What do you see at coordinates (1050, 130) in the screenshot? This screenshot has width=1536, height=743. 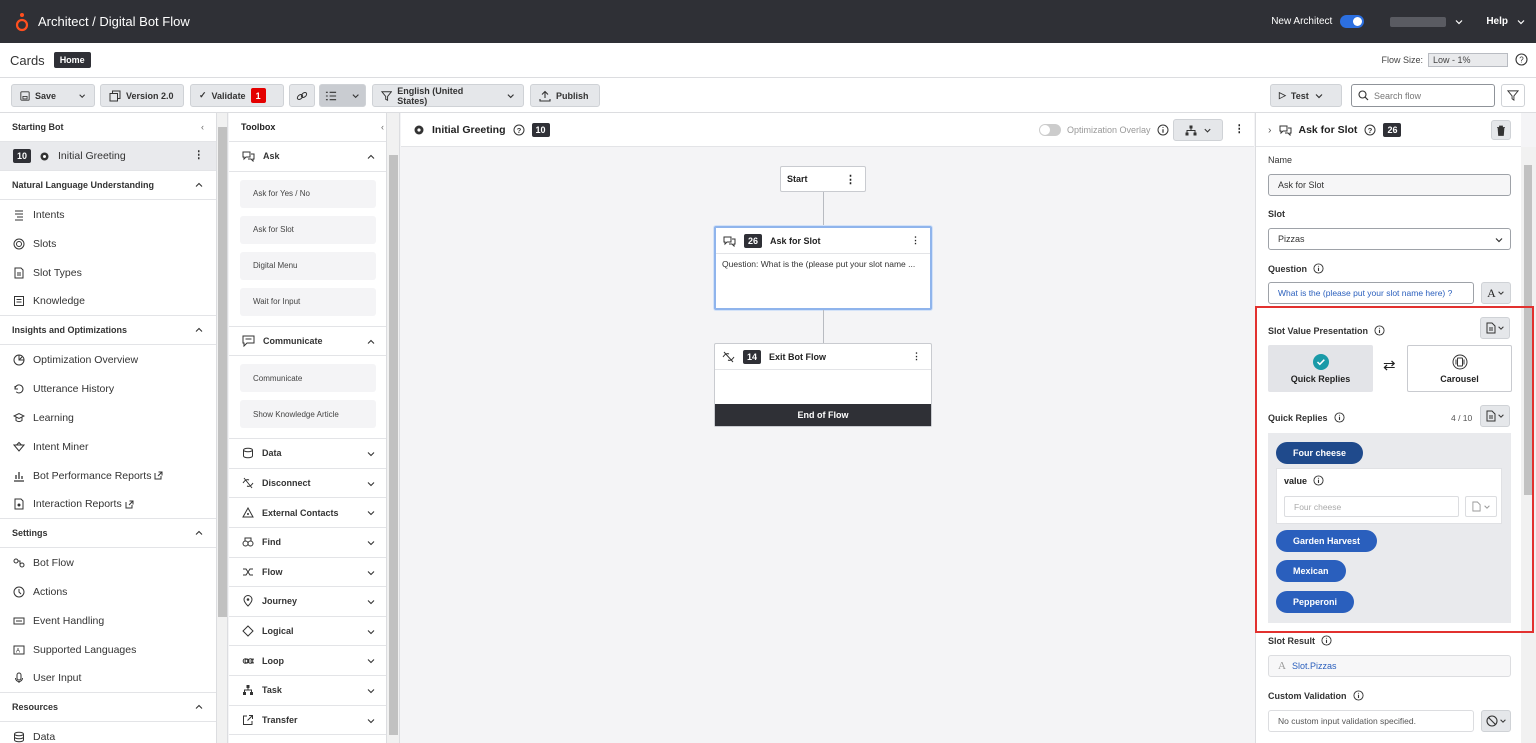 I see `overlay-switch` at bounding box center [1050, 130].